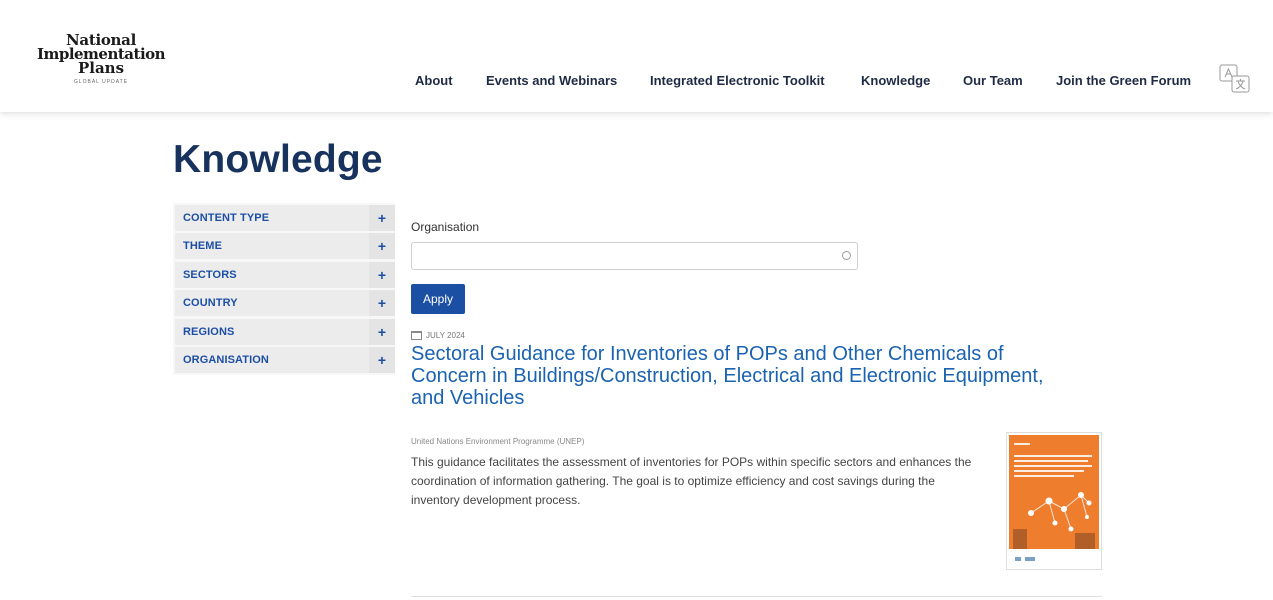 The width and height of the screenshot is (1273, 600). Describe the element at coordinates (210, 274) in the screenshot. I see `filter-label: SECTORS` at that location.